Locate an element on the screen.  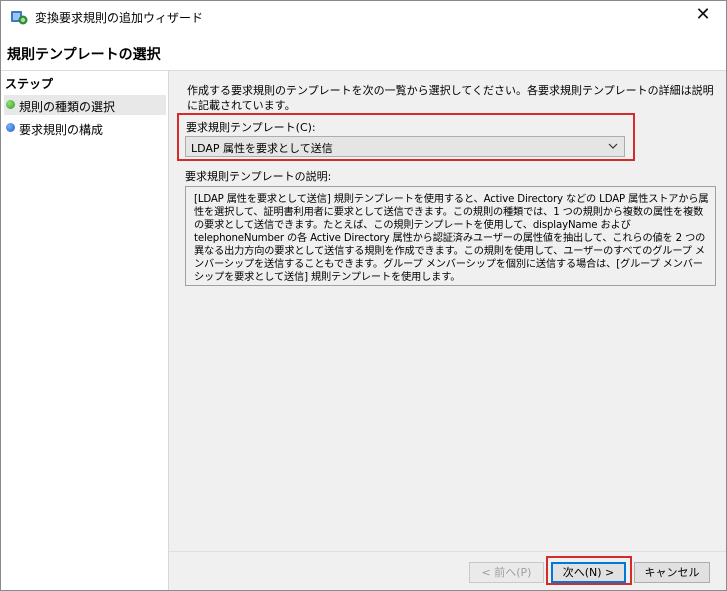
step-pending-icon is located at coordinates (10, 127).